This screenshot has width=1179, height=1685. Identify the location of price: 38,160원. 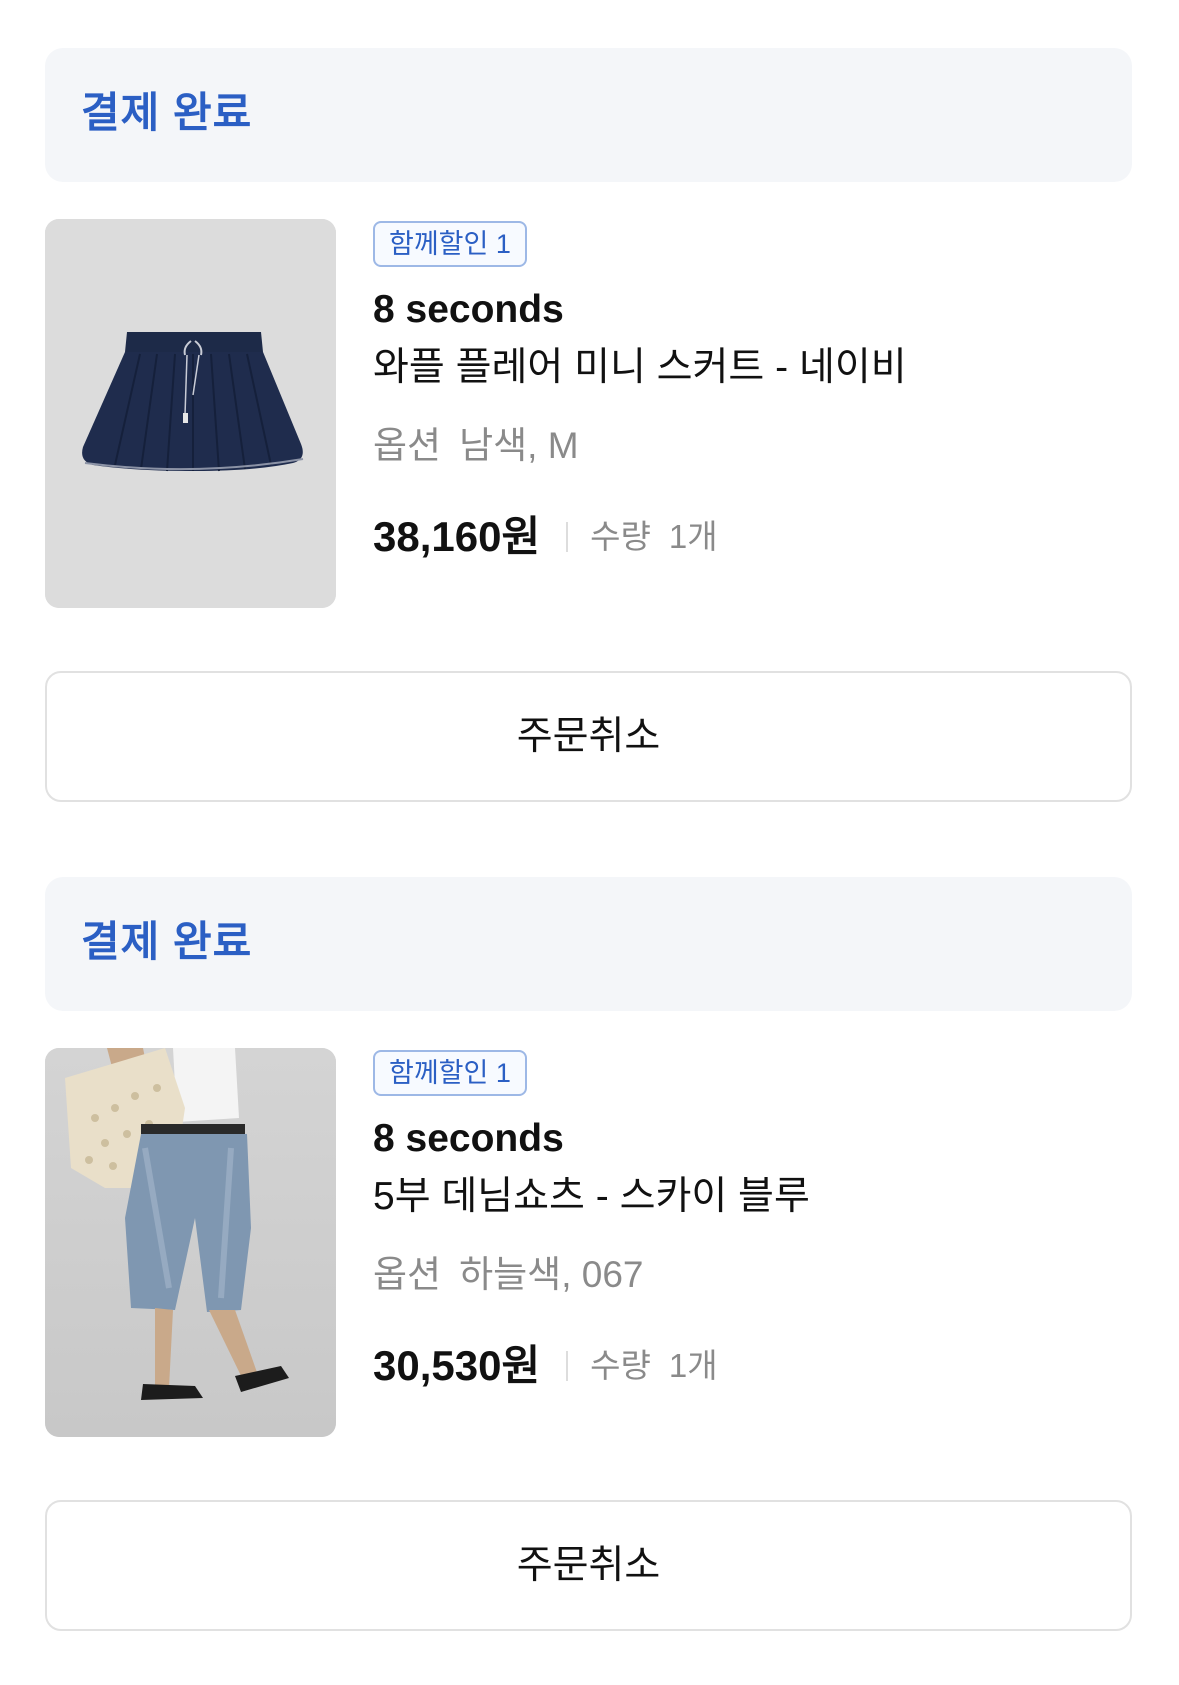
(457, 536).